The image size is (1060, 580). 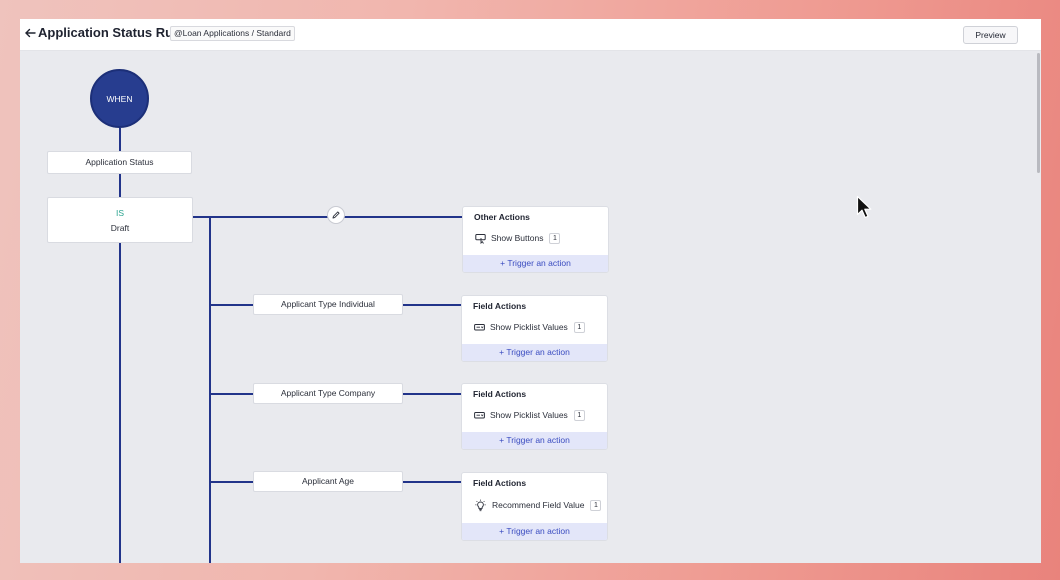 I want to click on action-item-label: Show Buttons, so click(x=517, y=238).